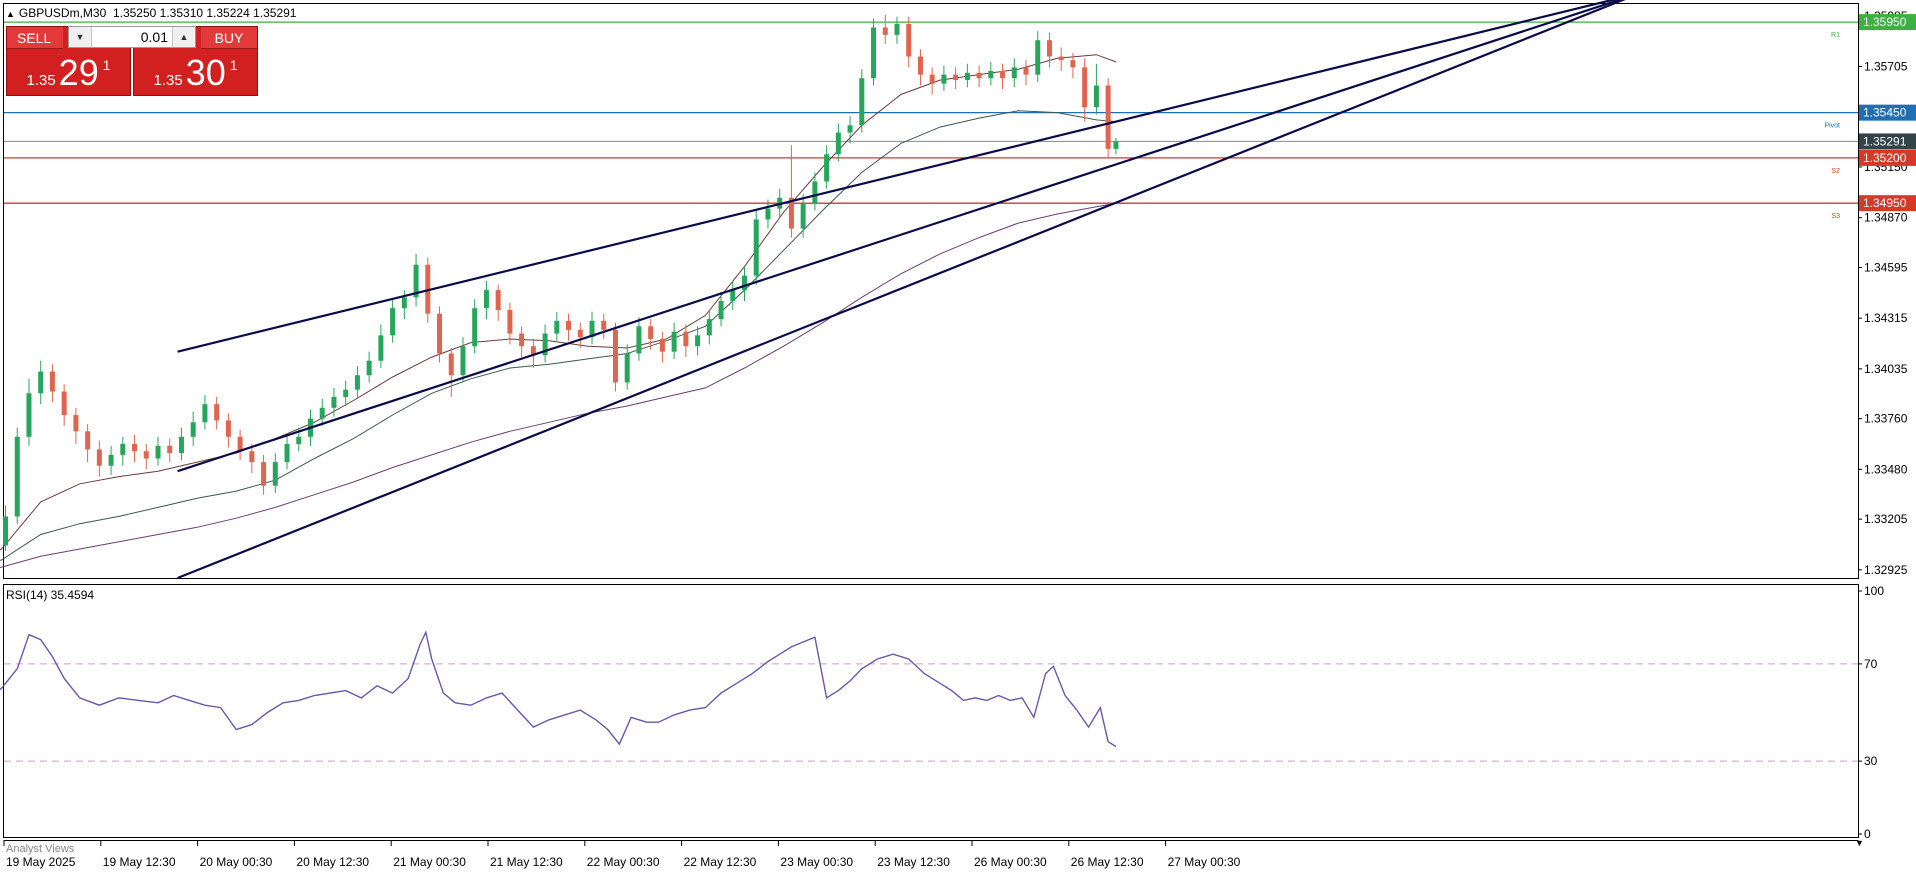 Image resolution: width=1916 pixels, height=874 pixels. What do you see at coordinates (139, 862) in the screenshot?
I see `time-tick-label: 19 May 12:30` at bounding box center [139, 862].